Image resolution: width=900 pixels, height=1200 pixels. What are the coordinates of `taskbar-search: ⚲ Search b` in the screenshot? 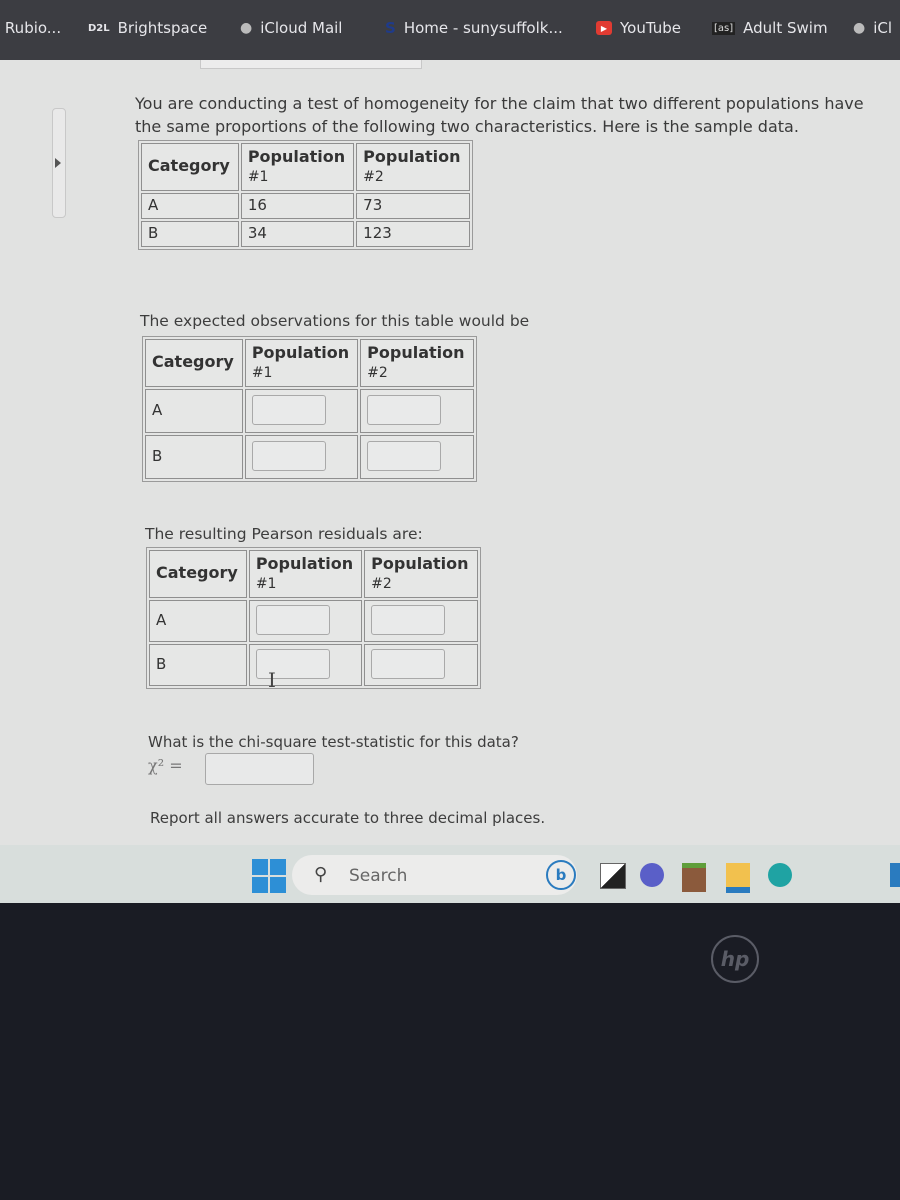 It's located at (434, 875).